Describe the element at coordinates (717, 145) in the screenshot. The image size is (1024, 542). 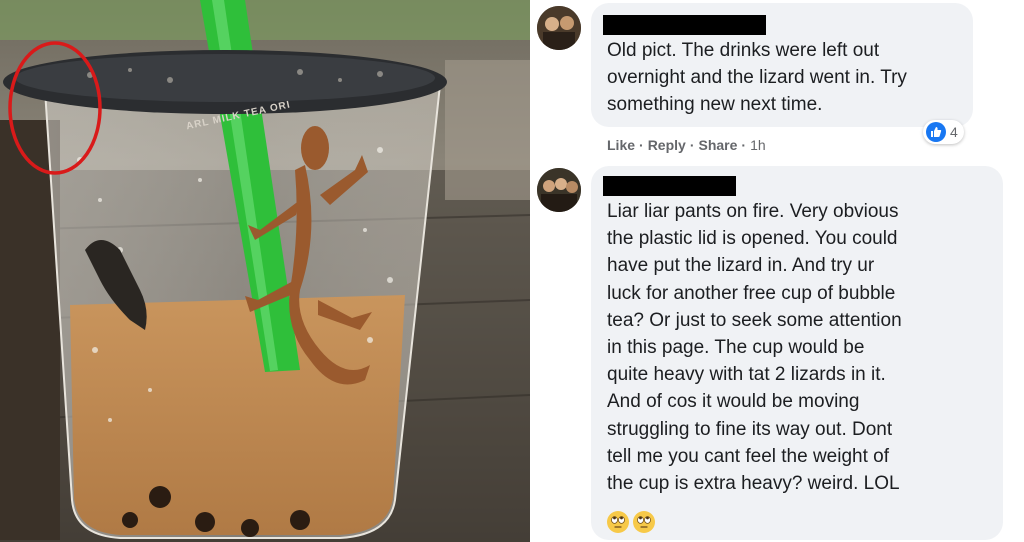
I see `share-link: Share` at that location.